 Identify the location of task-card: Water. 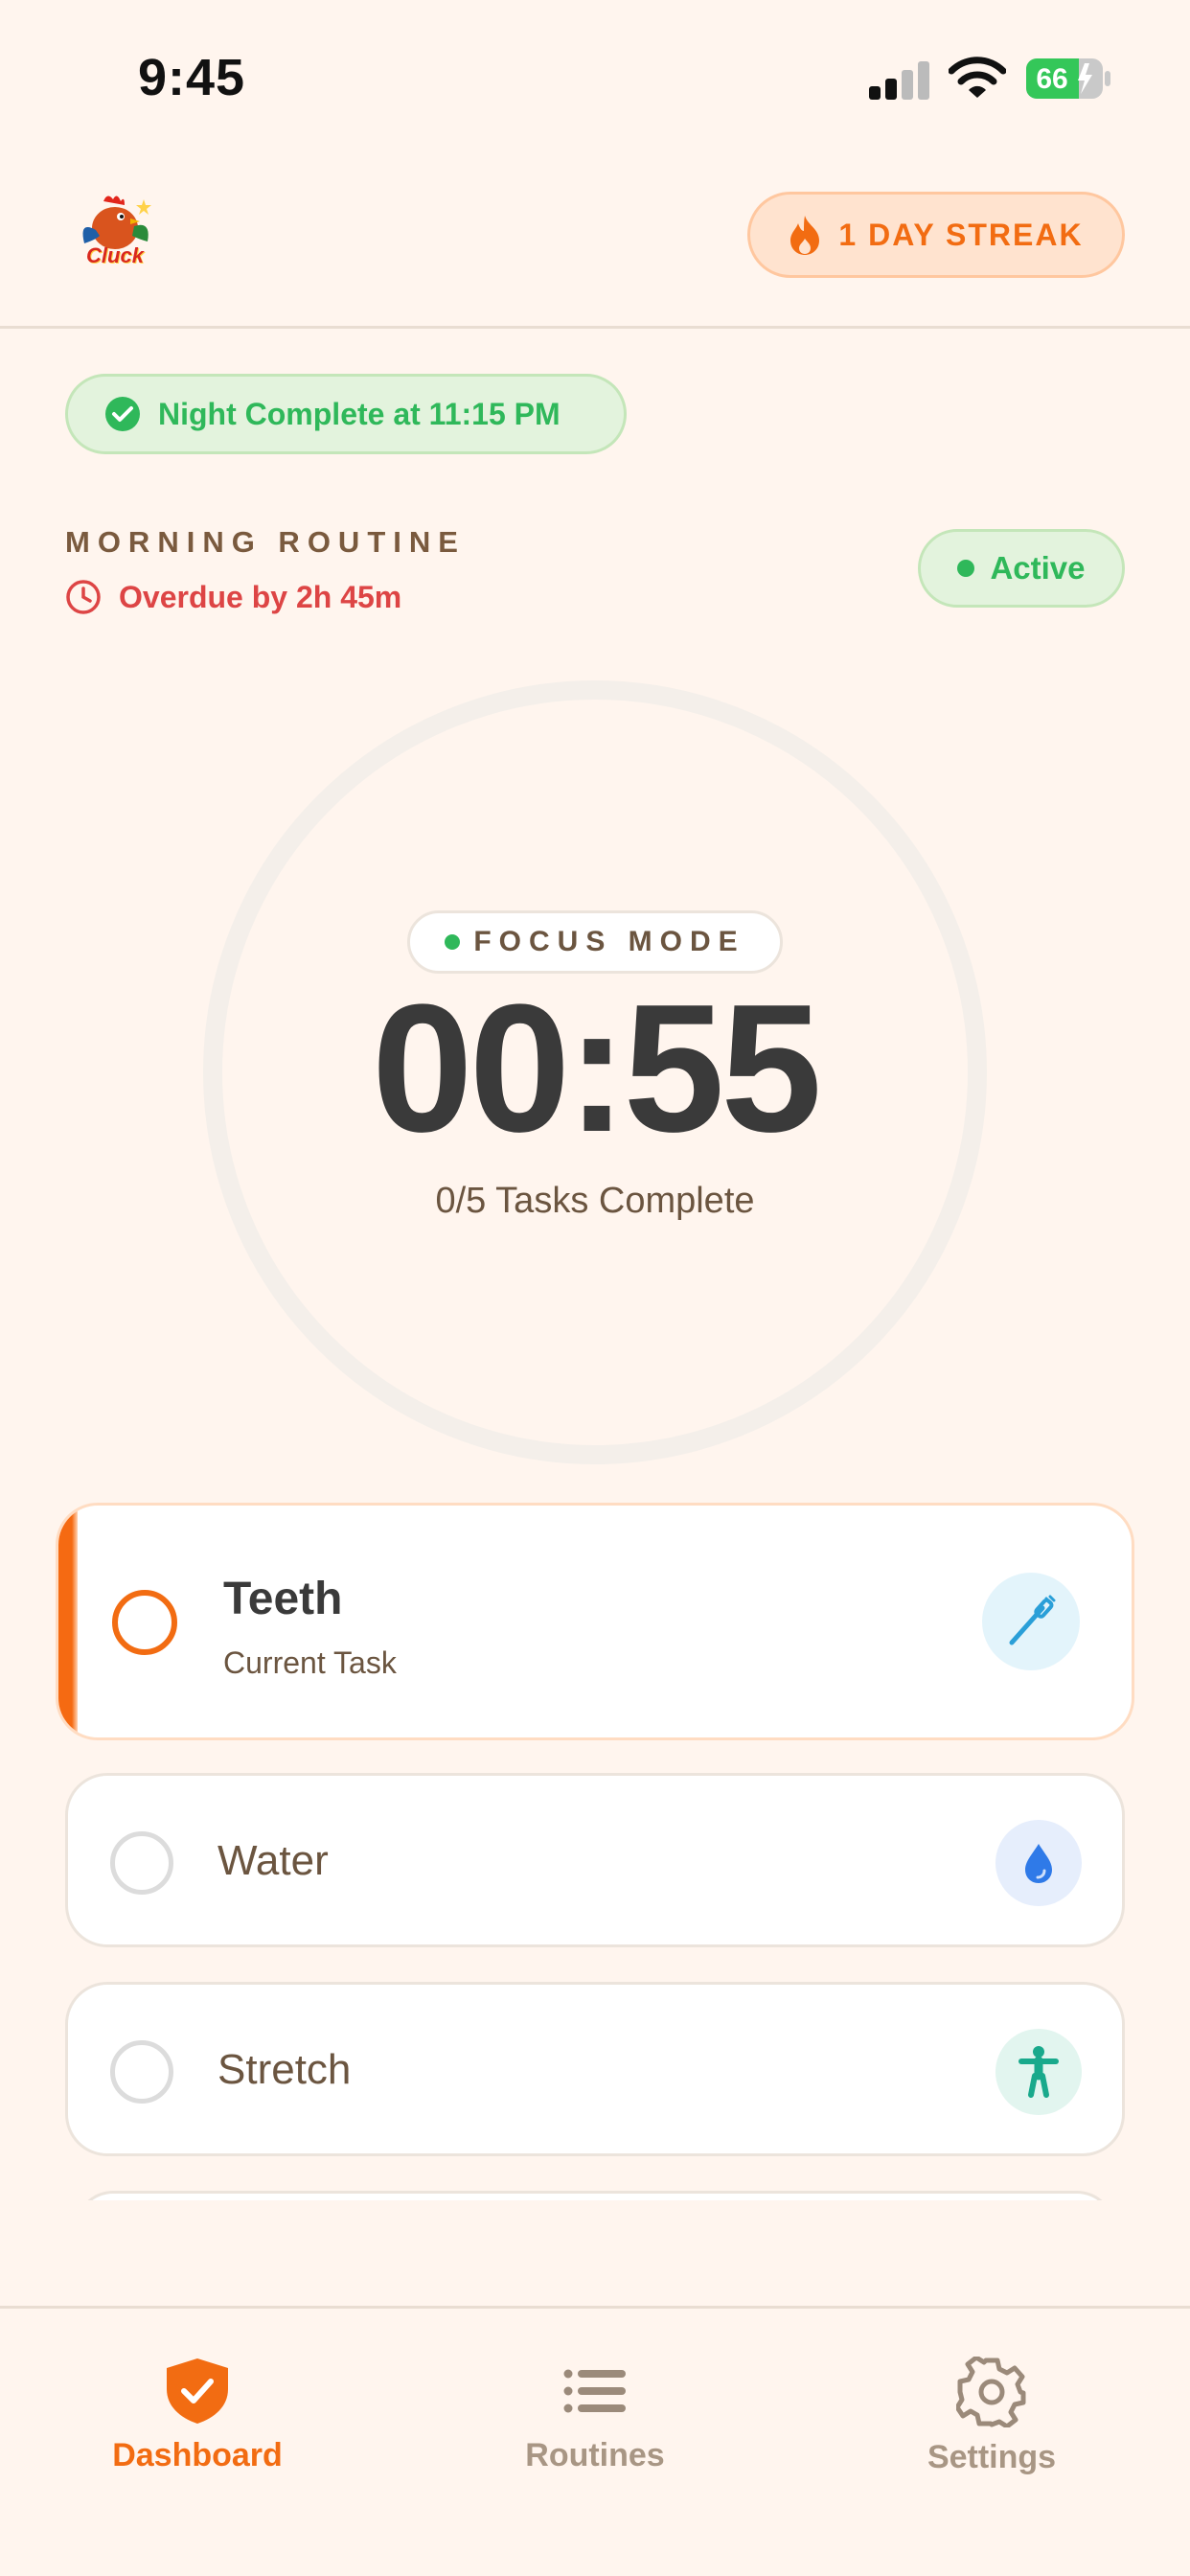
(595, 1860).